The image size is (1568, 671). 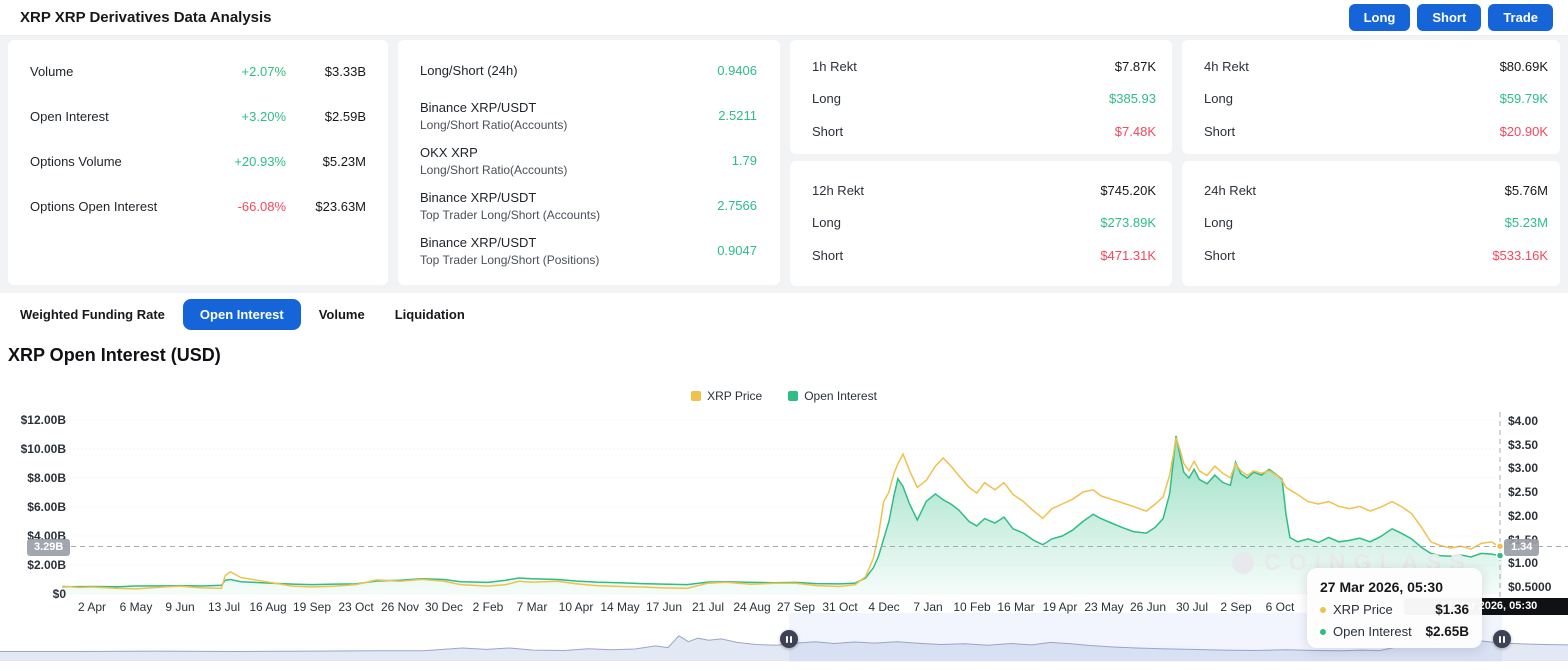 I want to click on y-axis-label-left: $8.00B, so click(x=46, y=478).